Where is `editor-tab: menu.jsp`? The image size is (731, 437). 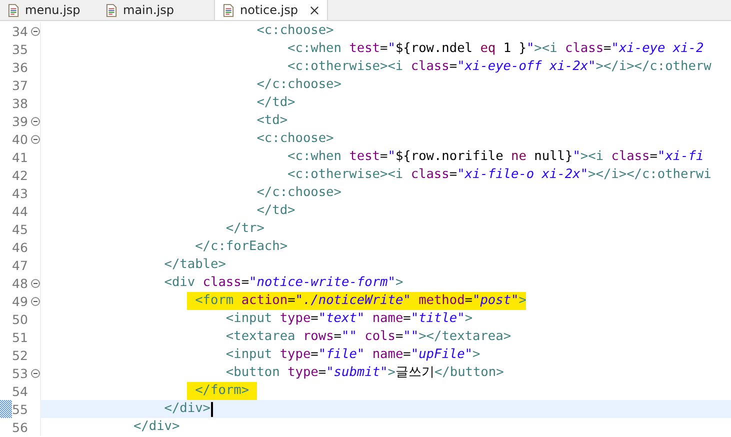 editor-tab: menu.jsp is located at coordinates (49, 10).